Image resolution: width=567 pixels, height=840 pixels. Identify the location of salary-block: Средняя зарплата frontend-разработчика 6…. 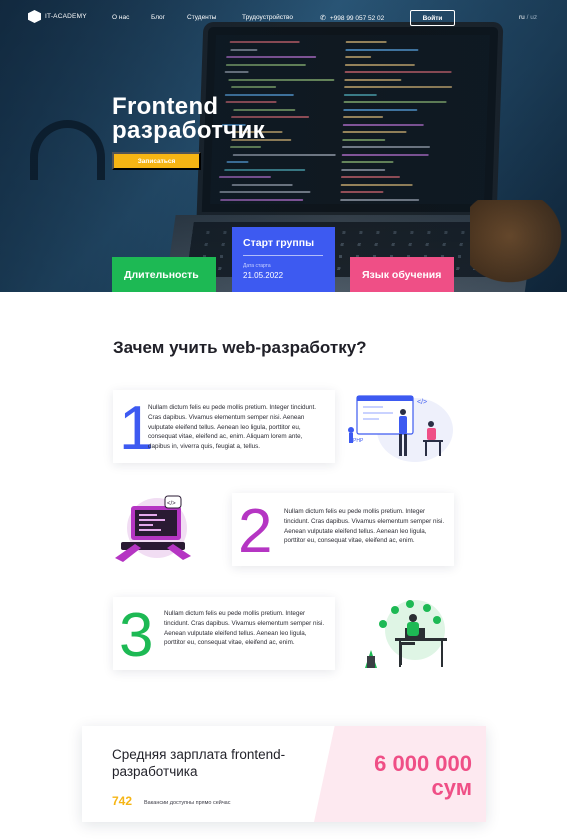
(284, 774).